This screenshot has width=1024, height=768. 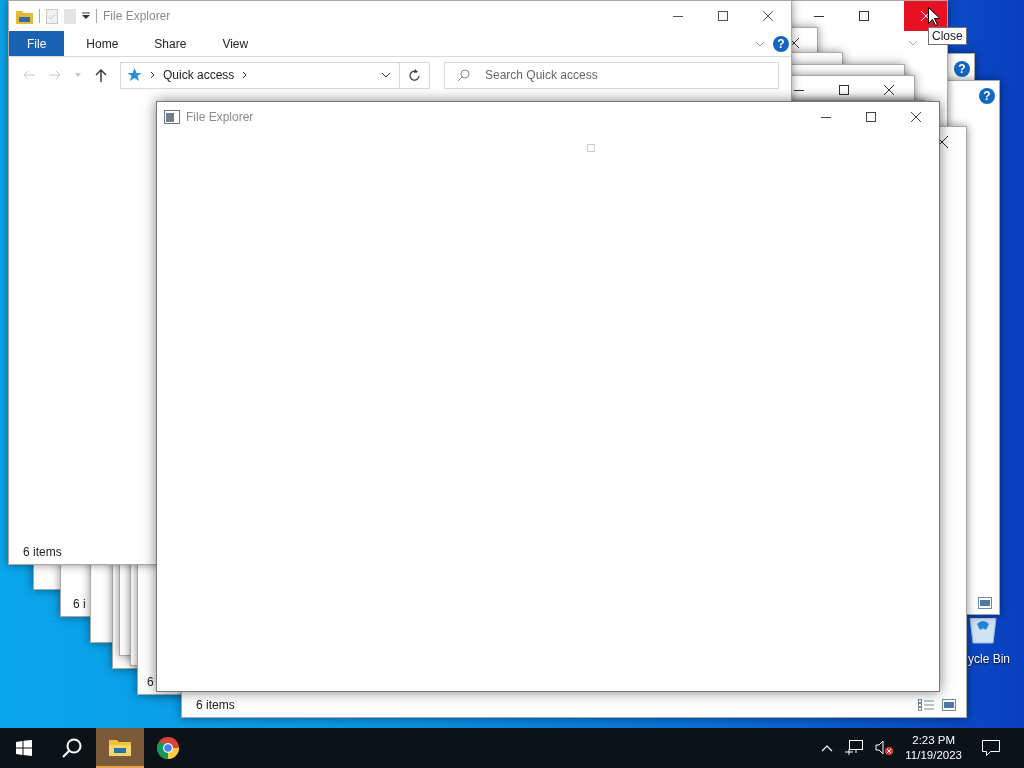 I want to click on notifications-icon, so click(x=991, y=748).